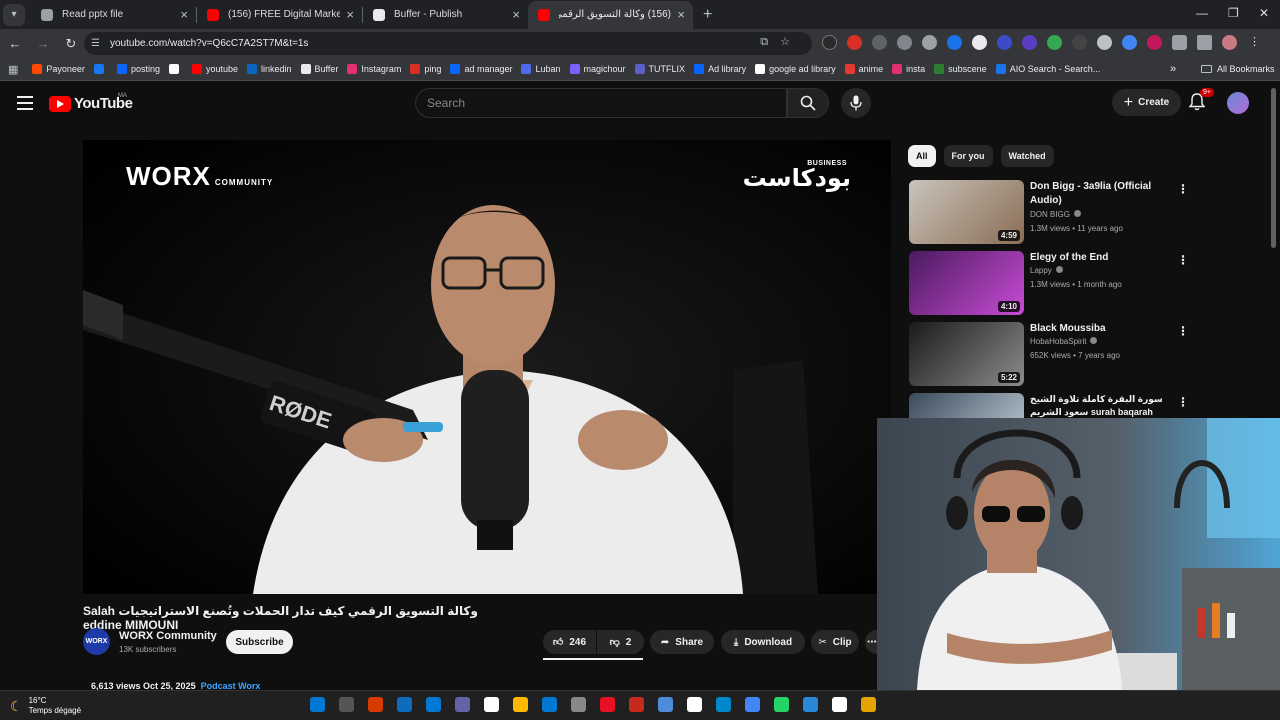 This screenshot has width=1280, height=720. What do you see at coordinates (966, 212) in the screenshot?
I see `video-thumbnail: 4:59` at bounding box center [966, 212].